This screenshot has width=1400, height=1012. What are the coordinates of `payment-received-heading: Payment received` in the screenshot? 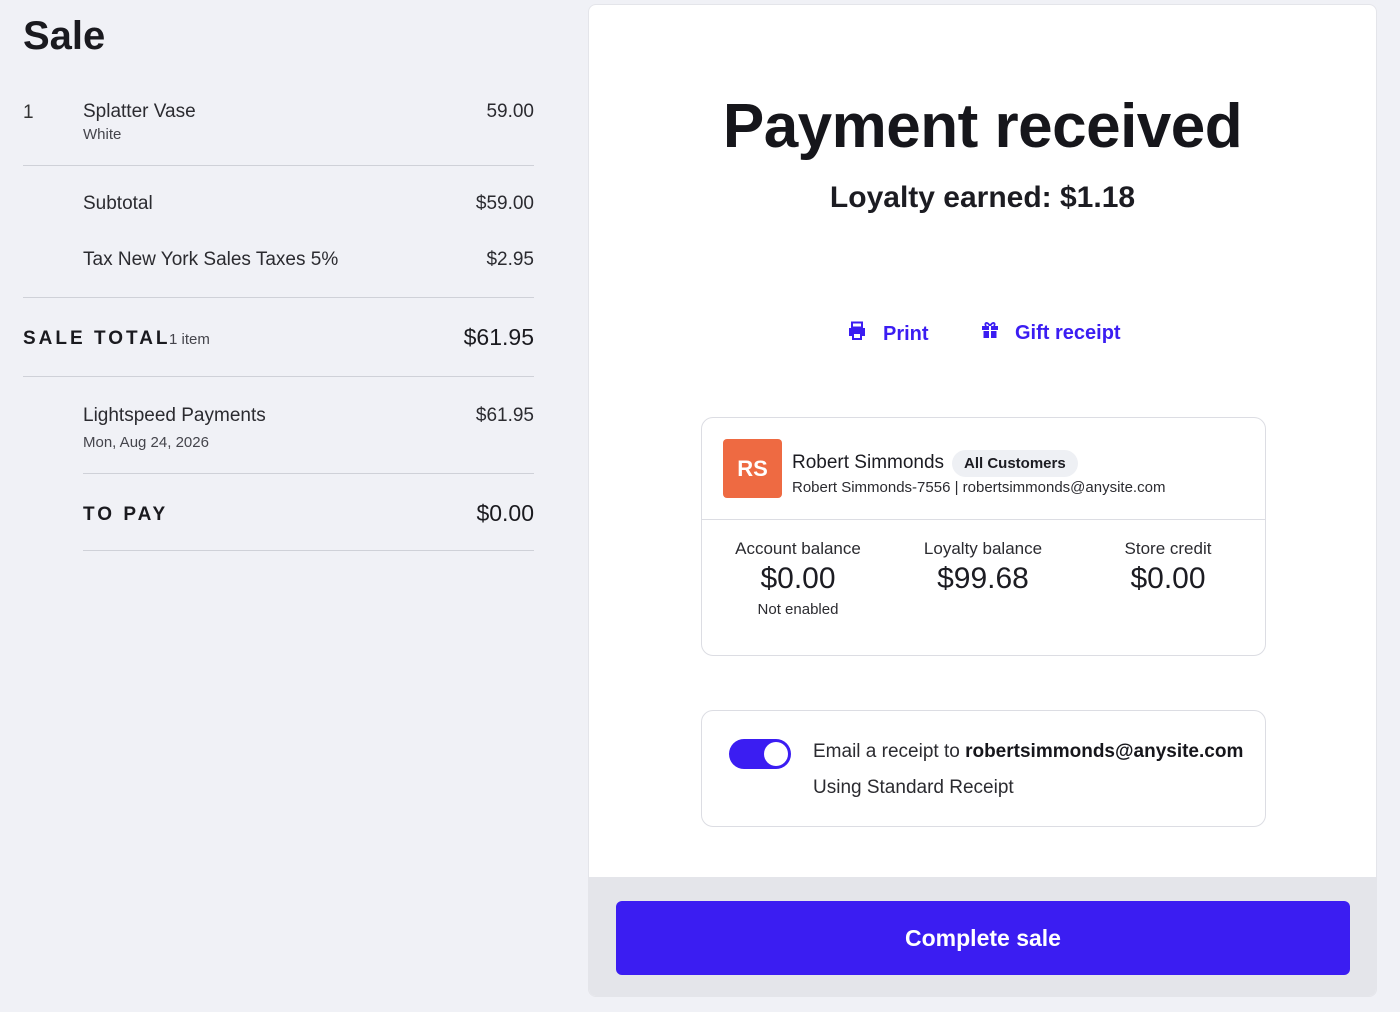 It's located at (982, 126).